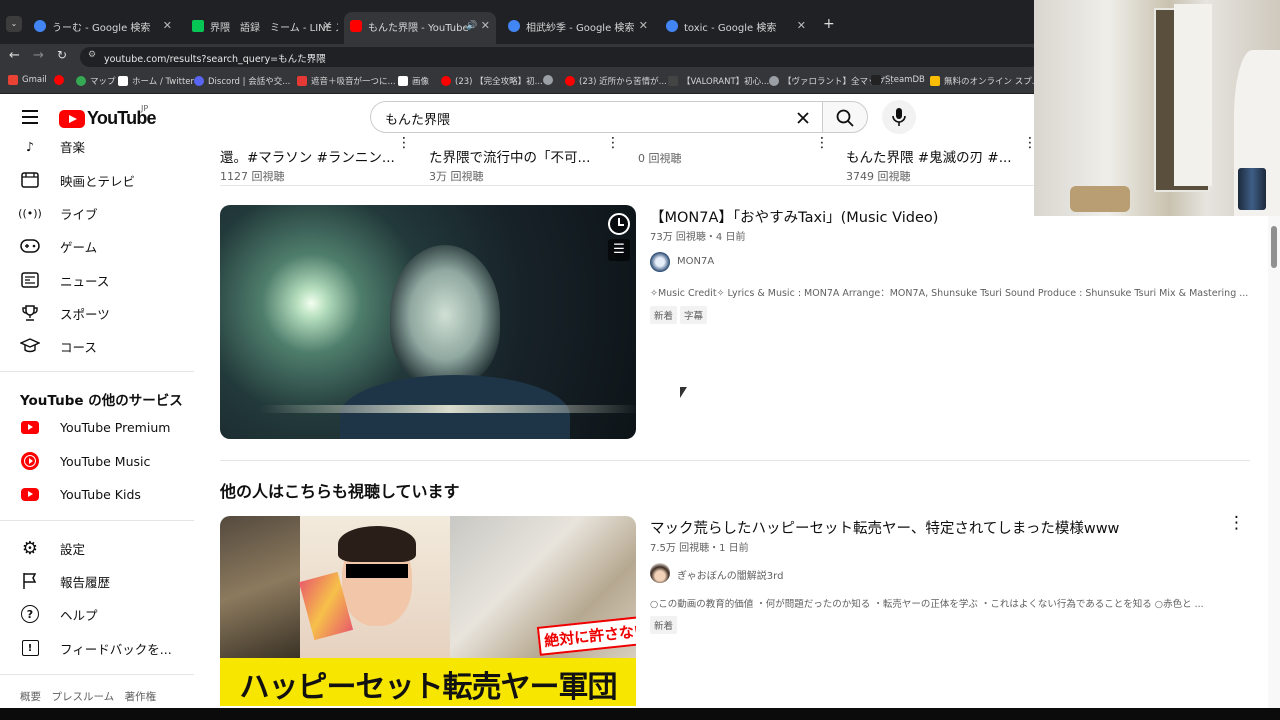  I want to click on sidebar-item-youtube-kids: YouTube Kids, so click(80, 494).